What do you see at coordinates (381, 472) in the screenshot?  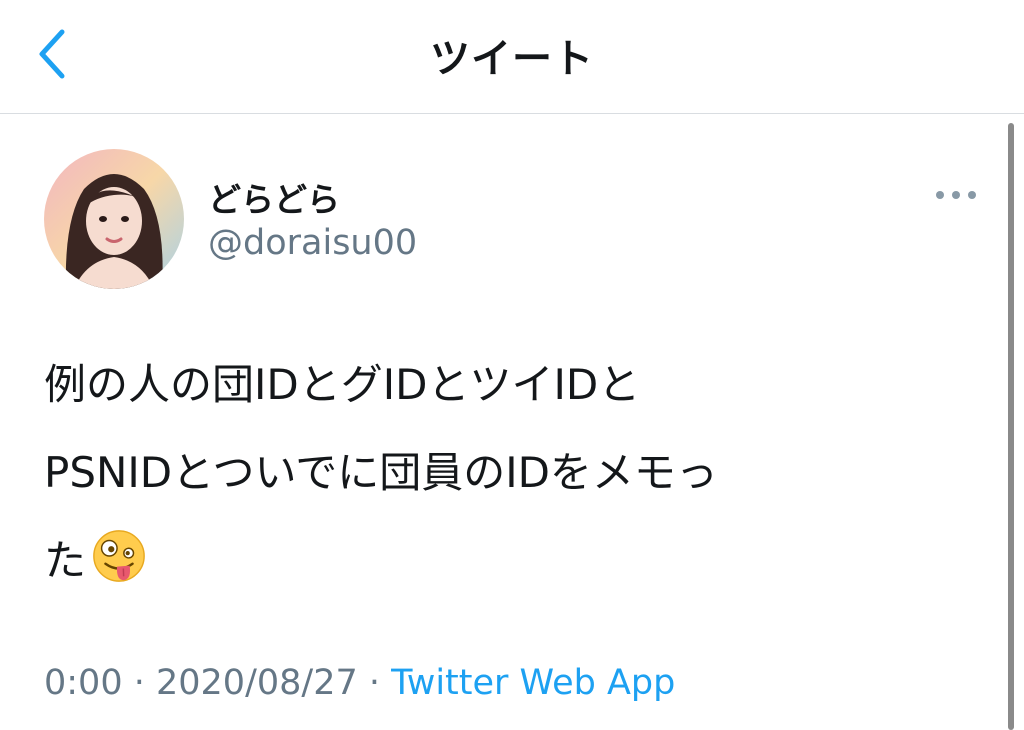 I see `tweet-text-line: PSNIDとついでに団員のIDをメモっ` at bounding box center [381, 472].